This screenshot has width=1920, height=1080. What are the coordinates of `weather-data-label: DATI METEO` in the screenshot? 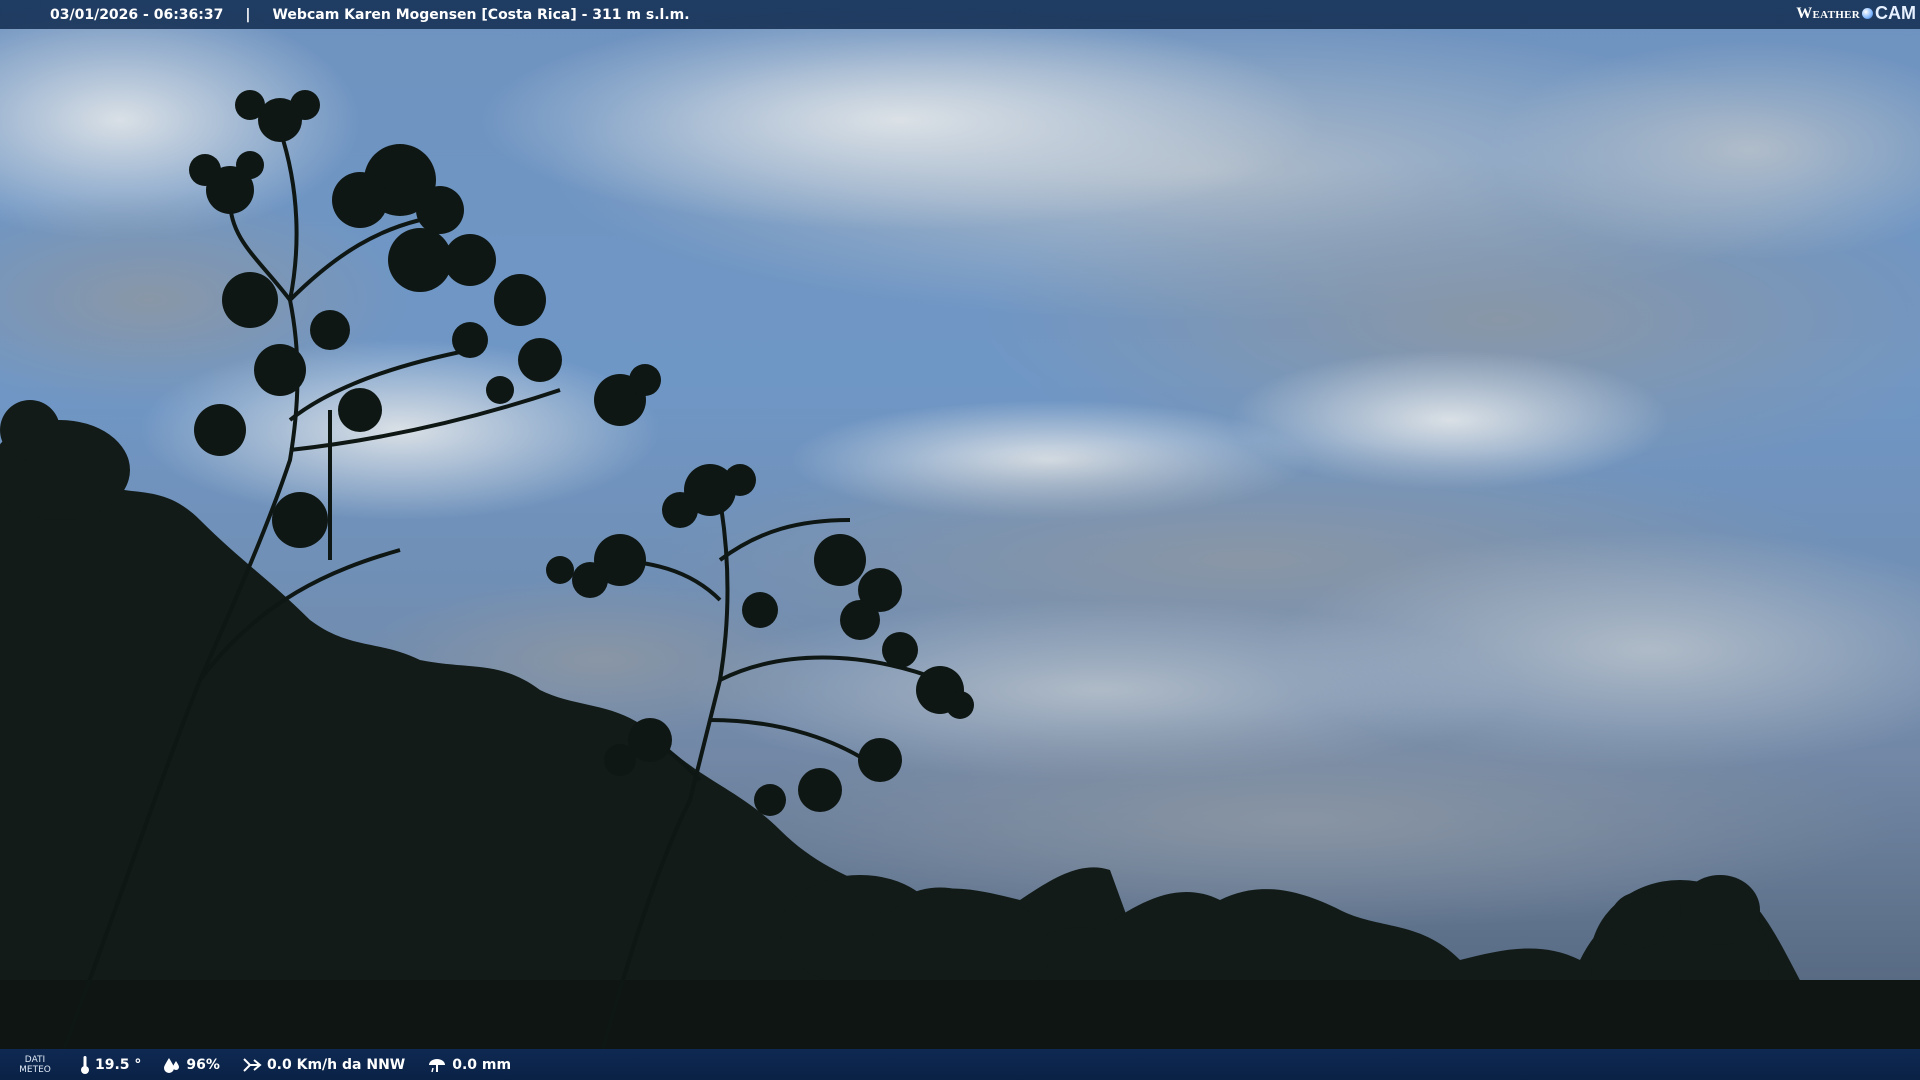 It's located at (35, 1065).